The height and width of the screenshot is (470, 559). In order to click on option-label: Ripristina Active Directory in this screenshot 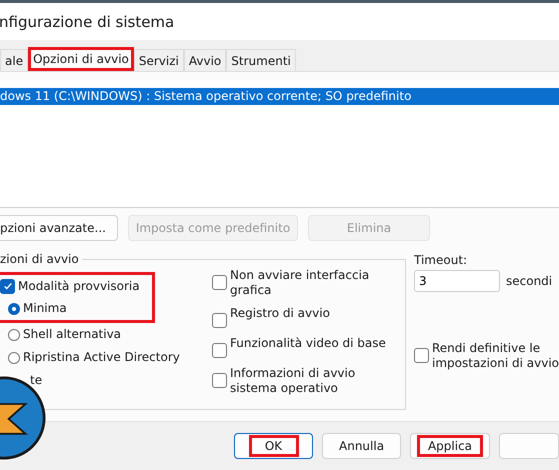, I will do `click(101, 357)`.